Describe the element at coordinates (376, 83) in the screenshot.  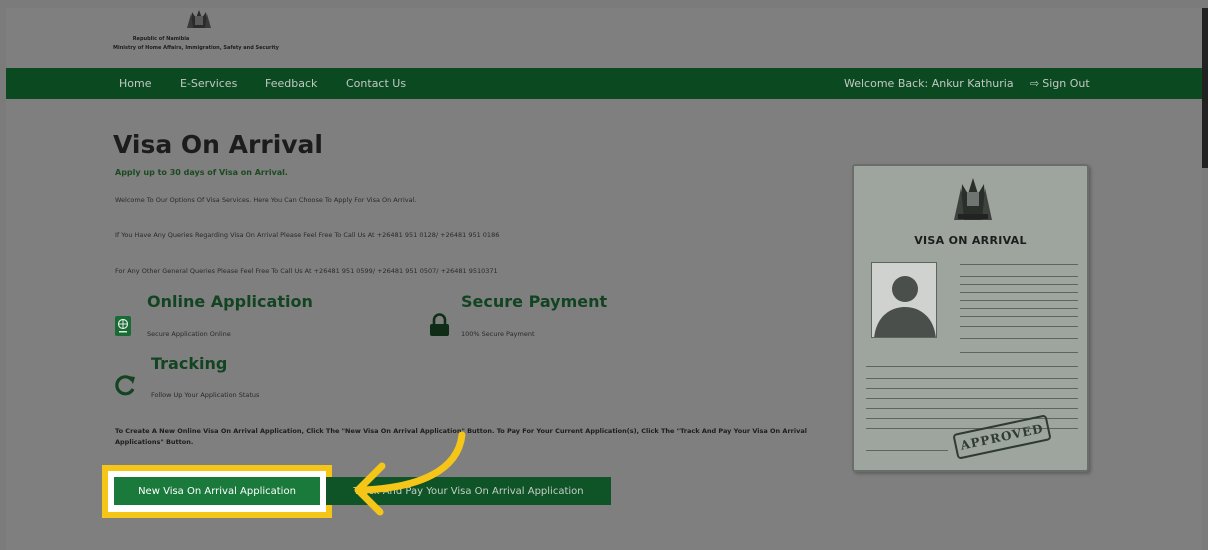
I see `nav-contact-us: Contact Us` at that location.